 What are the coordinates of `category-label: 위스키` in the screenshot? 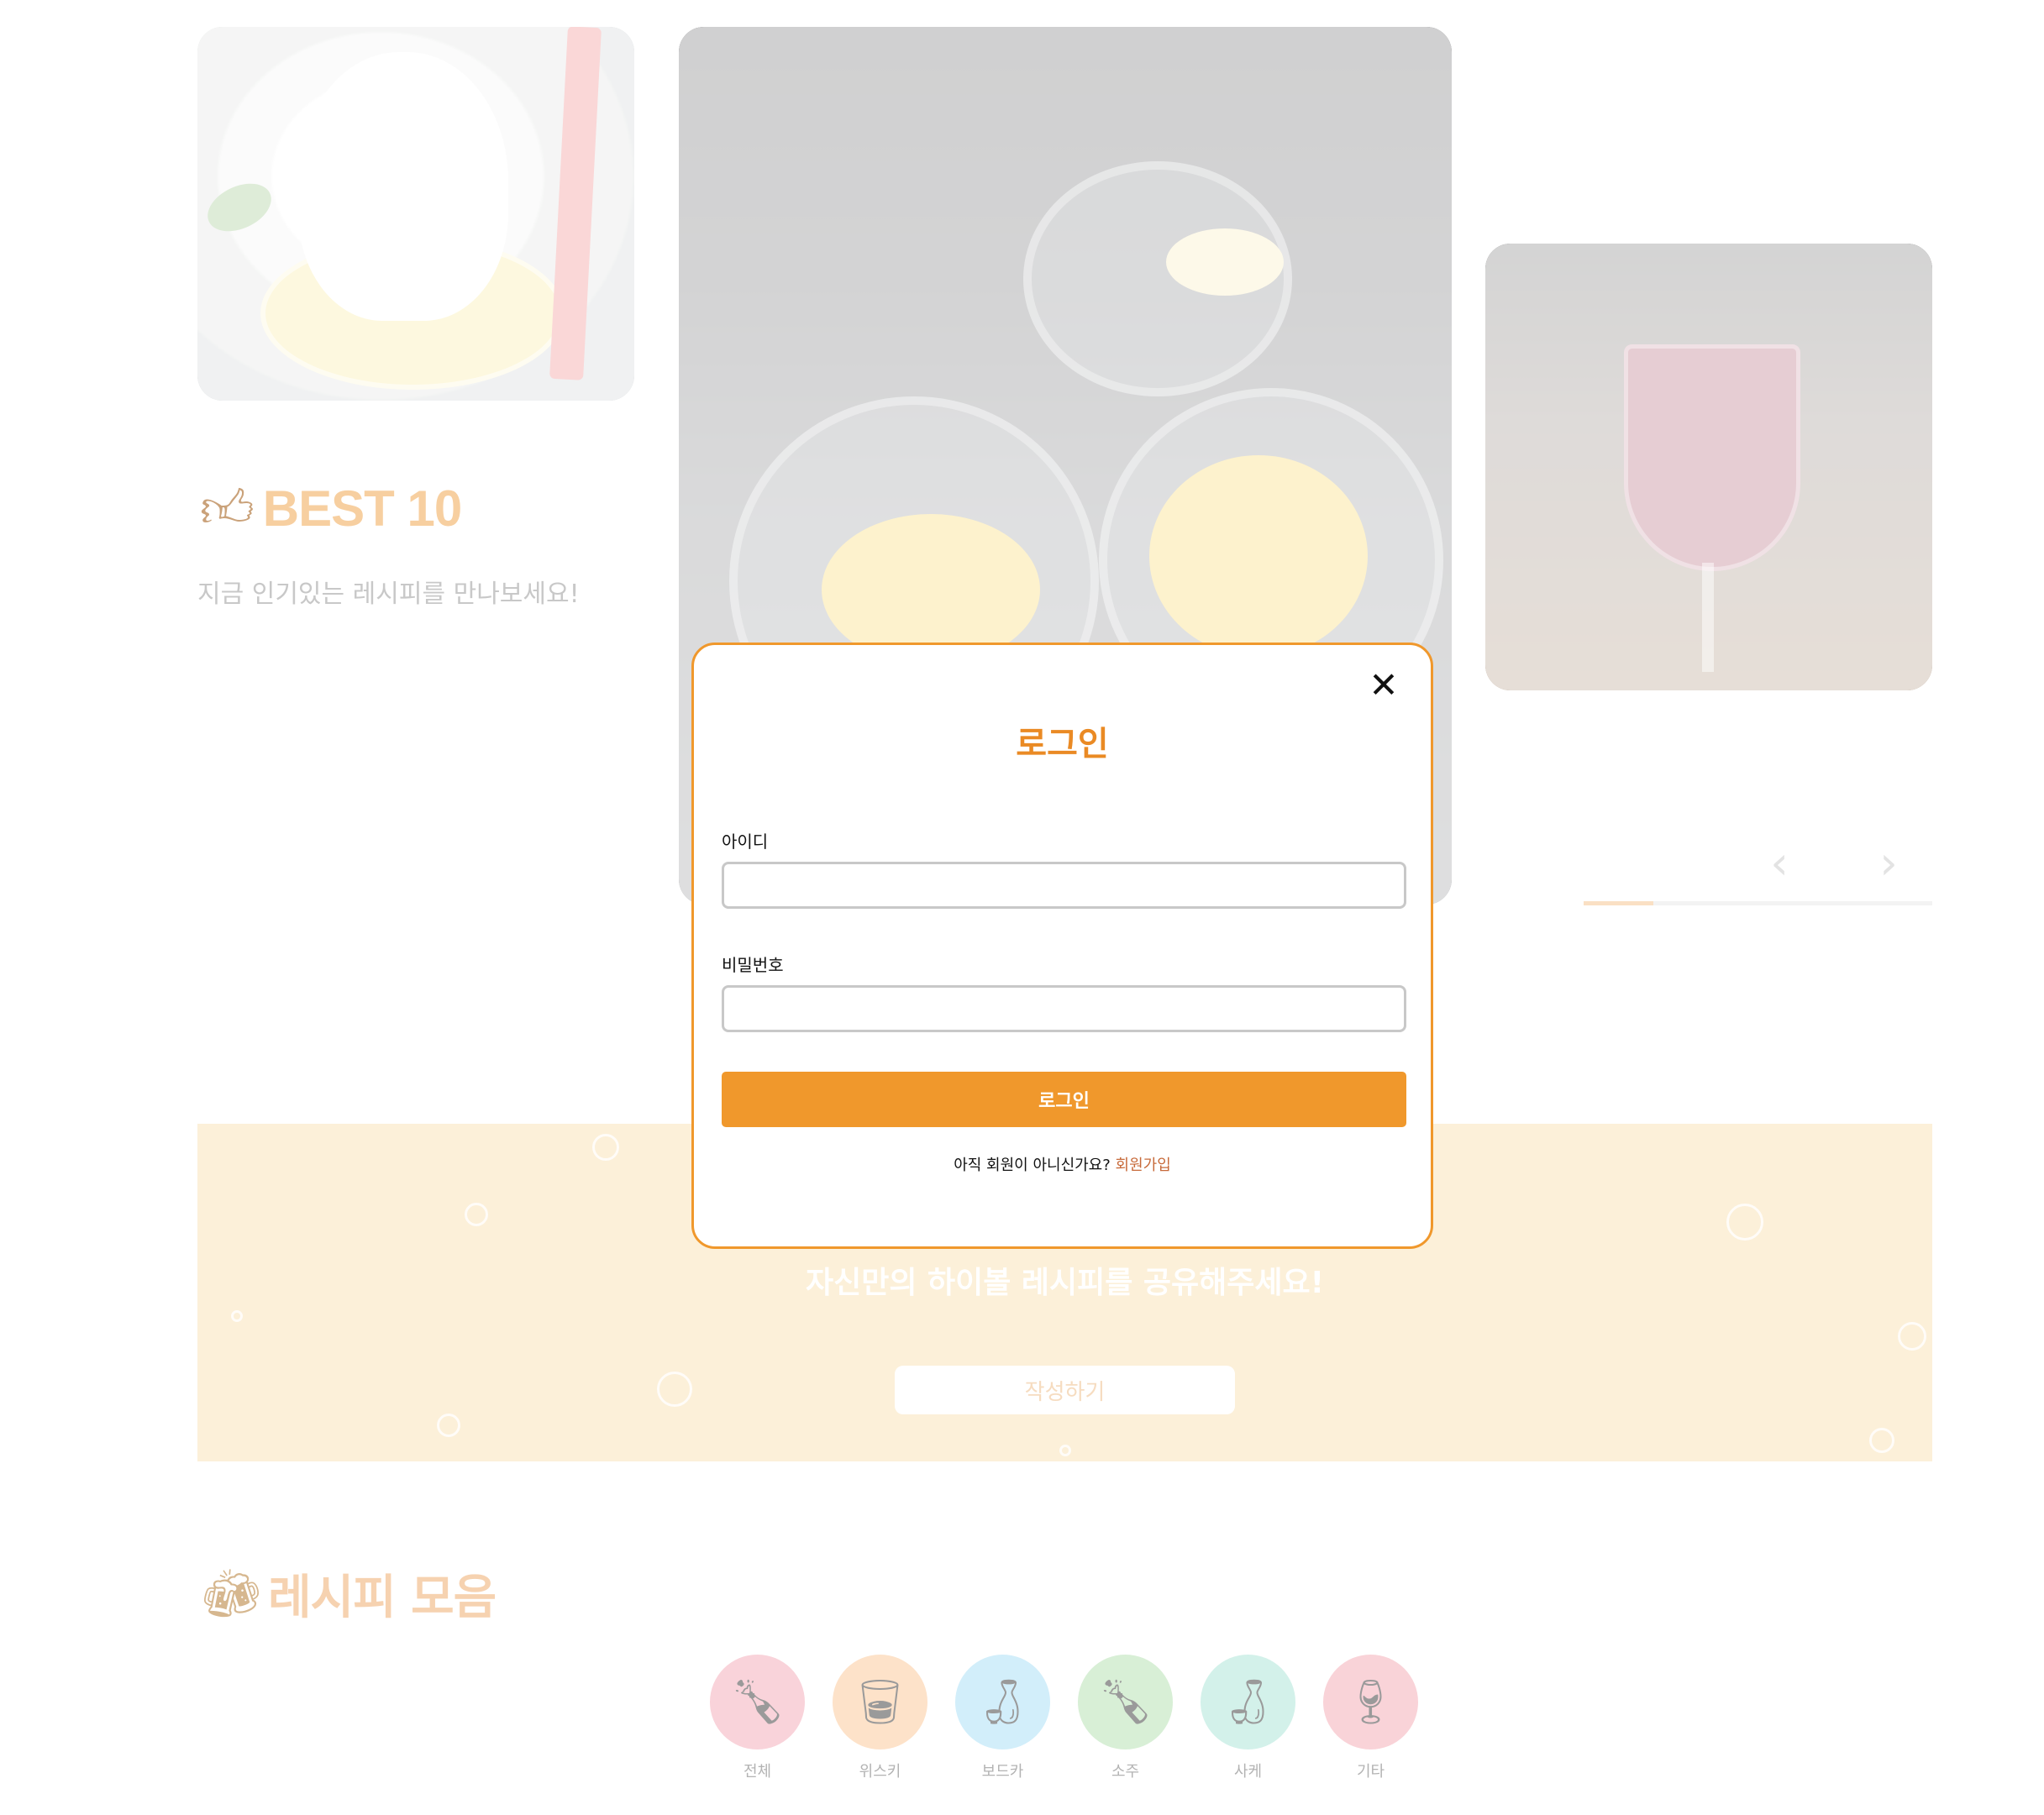 It's located at (880, 1772).